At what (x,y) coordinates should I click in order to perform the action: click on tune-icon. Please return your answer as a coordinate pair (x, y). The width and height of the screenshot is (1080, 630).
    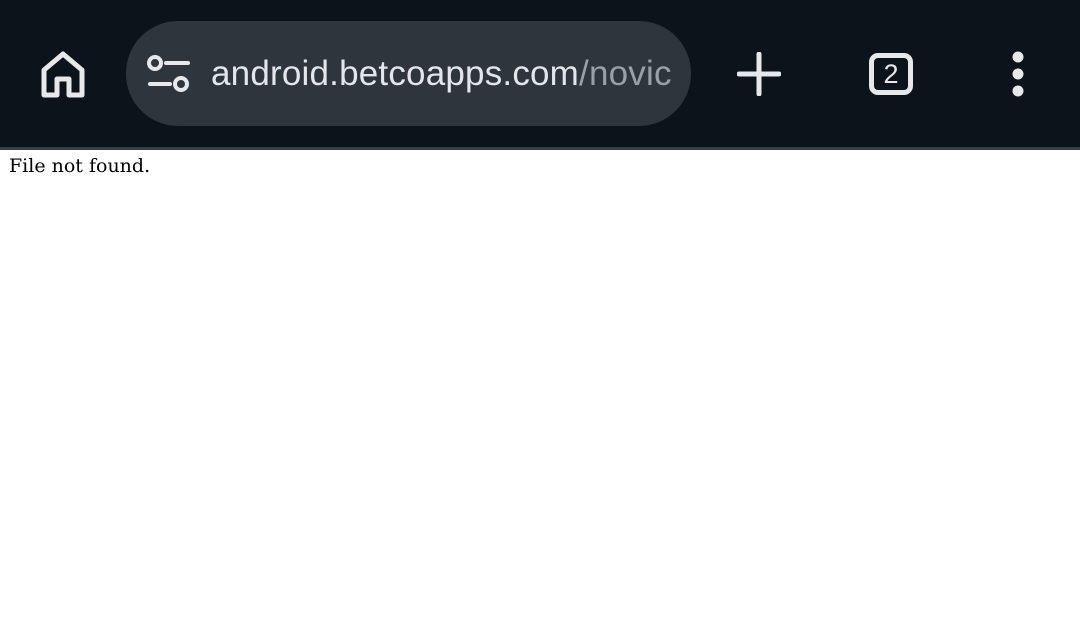
    Looking at the image, I should click on (169, 74).